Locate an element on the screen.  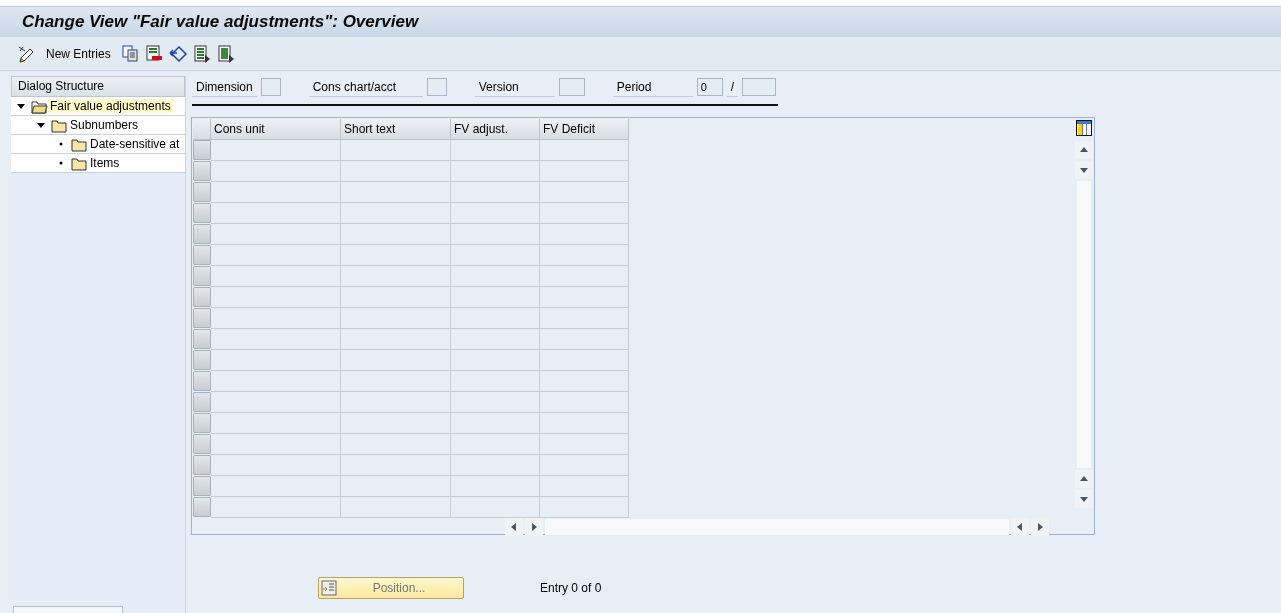
tree-node: Fair value adjustments is located at coordinates (98, 106).